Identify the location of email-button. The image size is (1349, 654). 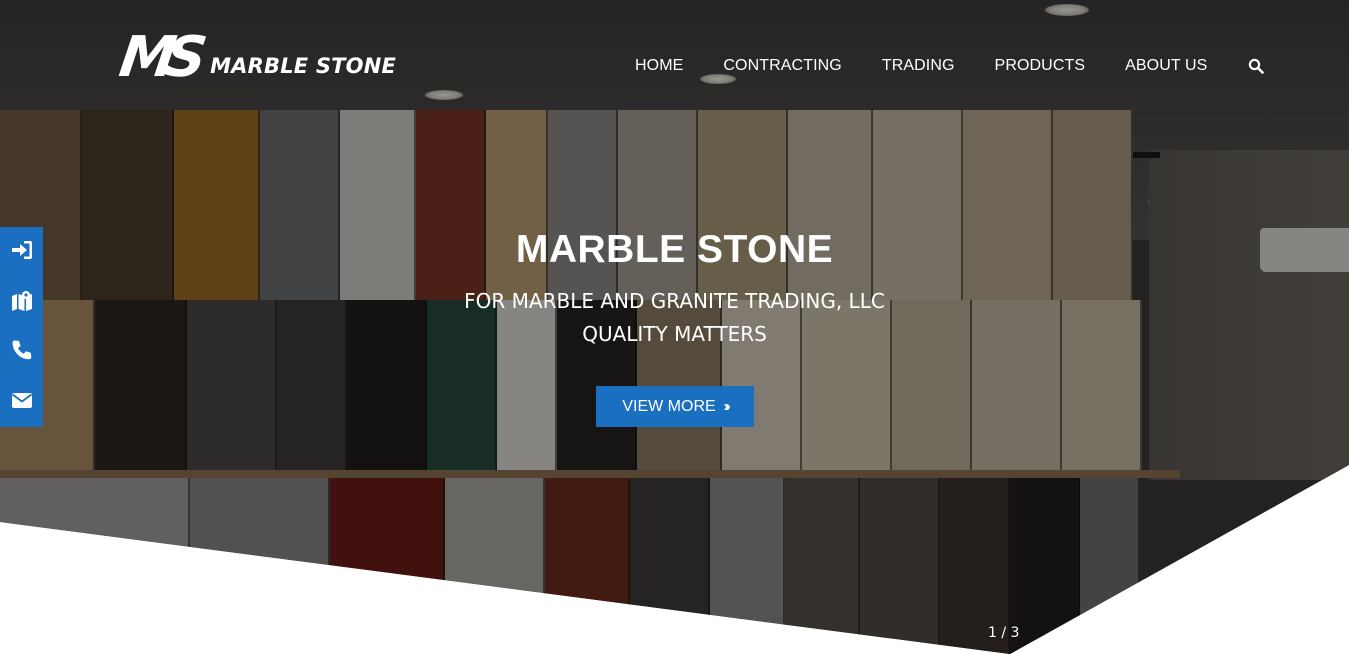
(21, 402).